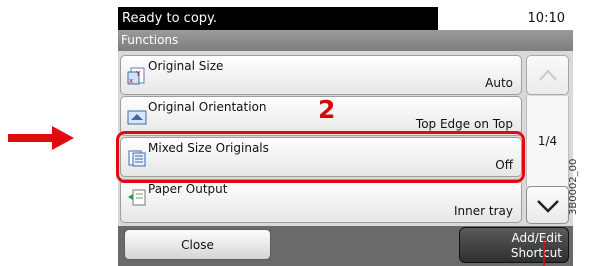  What do you see at coordinates (544, 252) in the screenshot?
I see `pointer-line` at bounding box center [544, 252].